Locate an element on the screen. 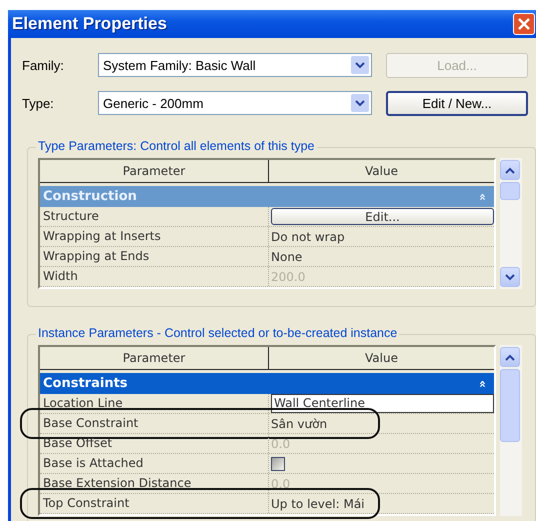 This screenshot has width=536, height=521. value-field: Wall Centerline is located at coordinates (382, 403).